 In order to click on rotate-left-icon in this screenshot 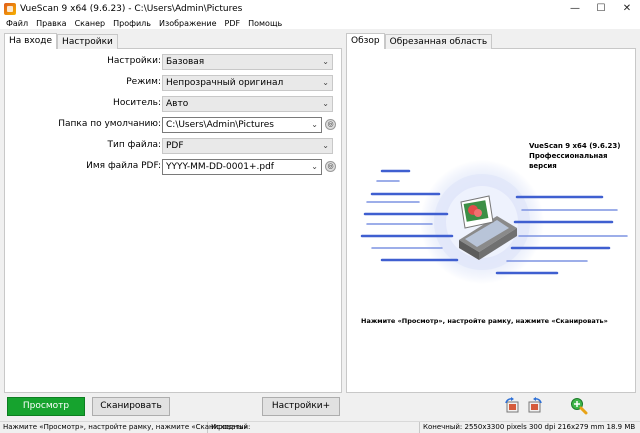, I will do `click(512, 406)`.